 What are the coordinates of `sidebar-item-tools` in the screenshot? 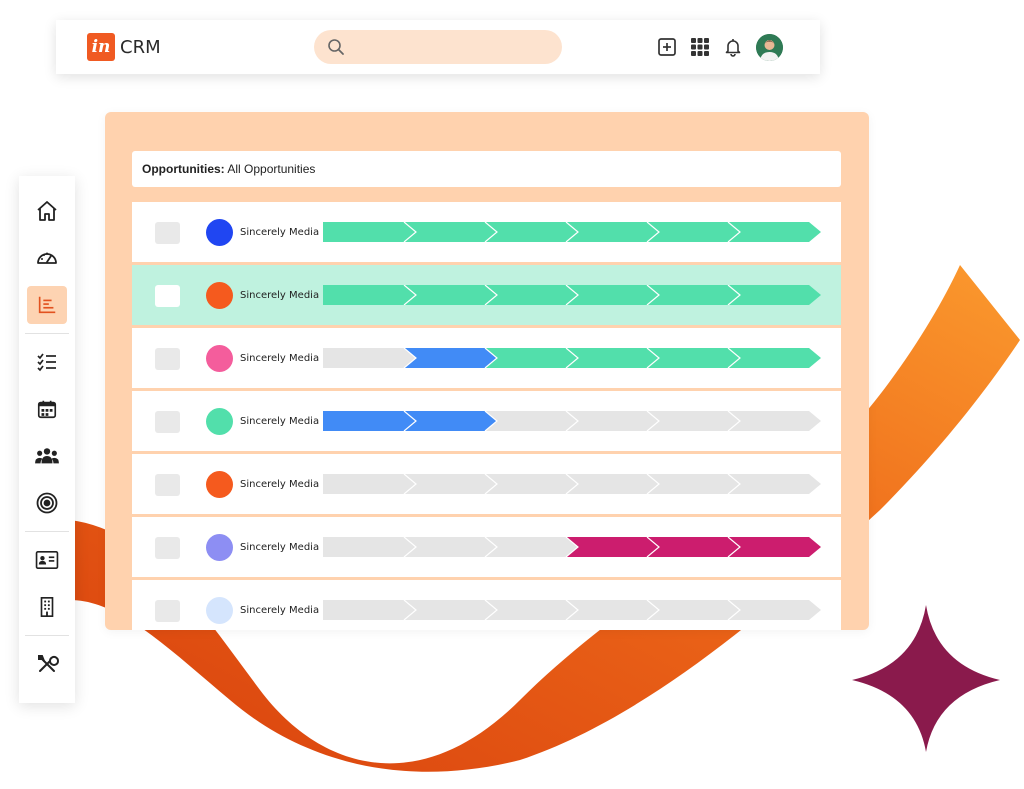 It's located at (47, 664).